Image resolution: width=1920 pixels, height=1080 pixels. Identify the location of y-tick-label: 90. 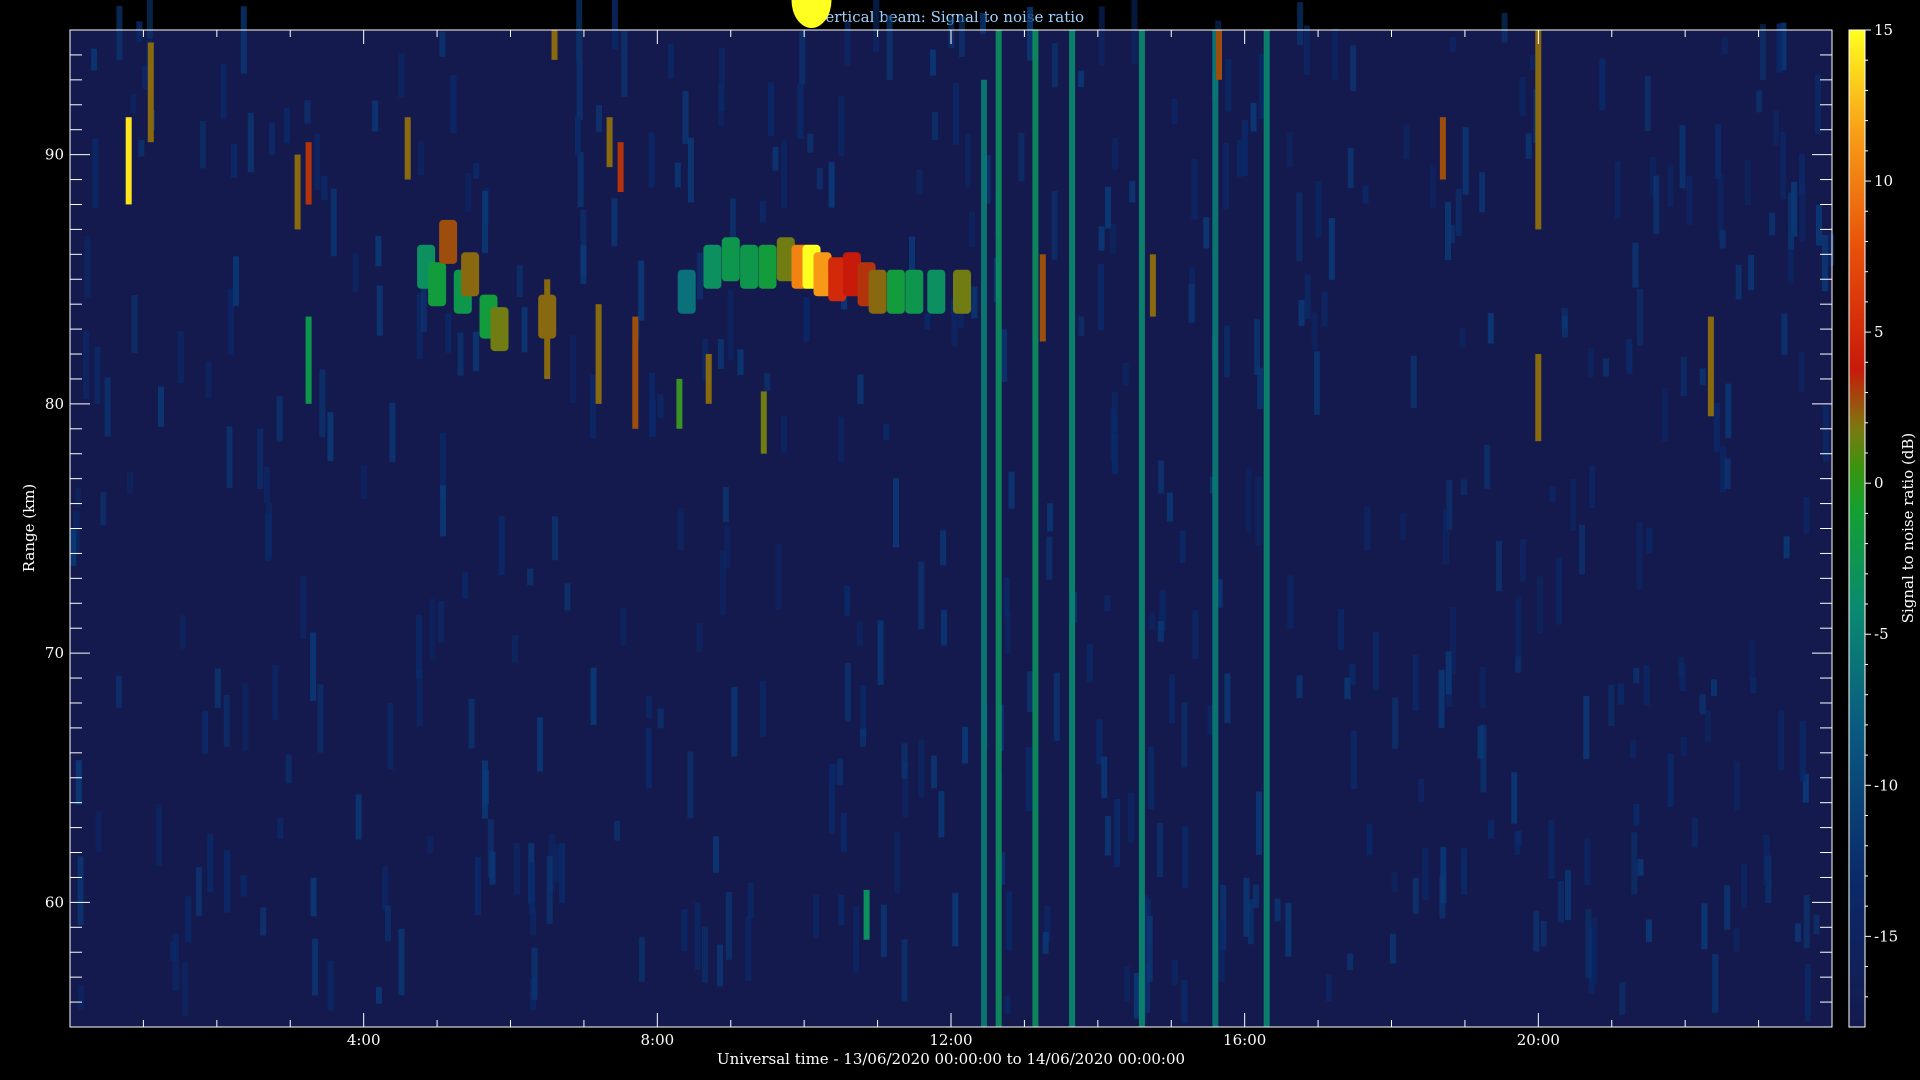
(54, 155).